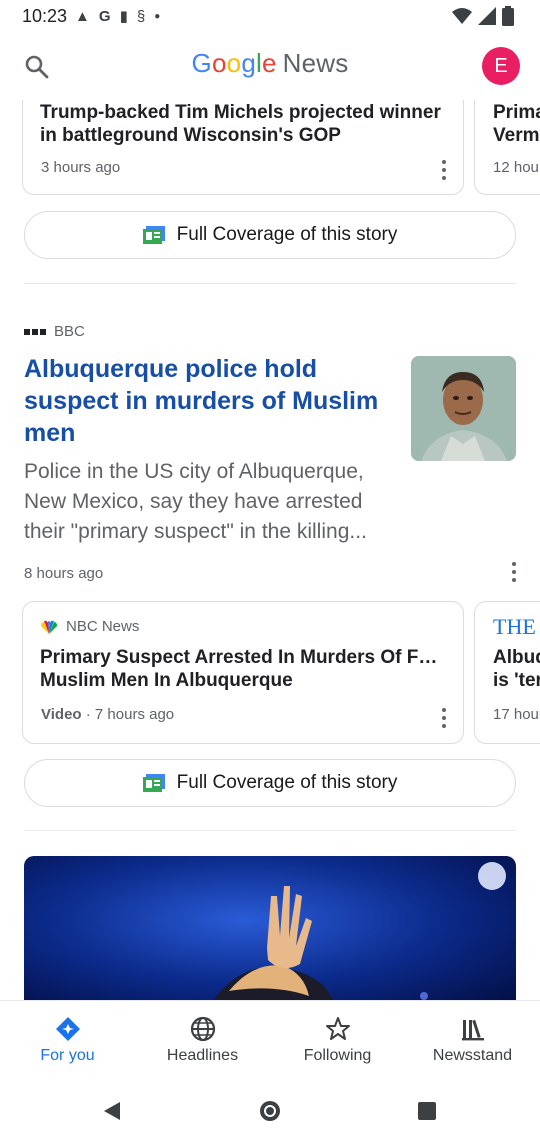 The width and height of the screenshot is (540, 1140). I want to click on nav-label: Headlines, so click(202, 1055).